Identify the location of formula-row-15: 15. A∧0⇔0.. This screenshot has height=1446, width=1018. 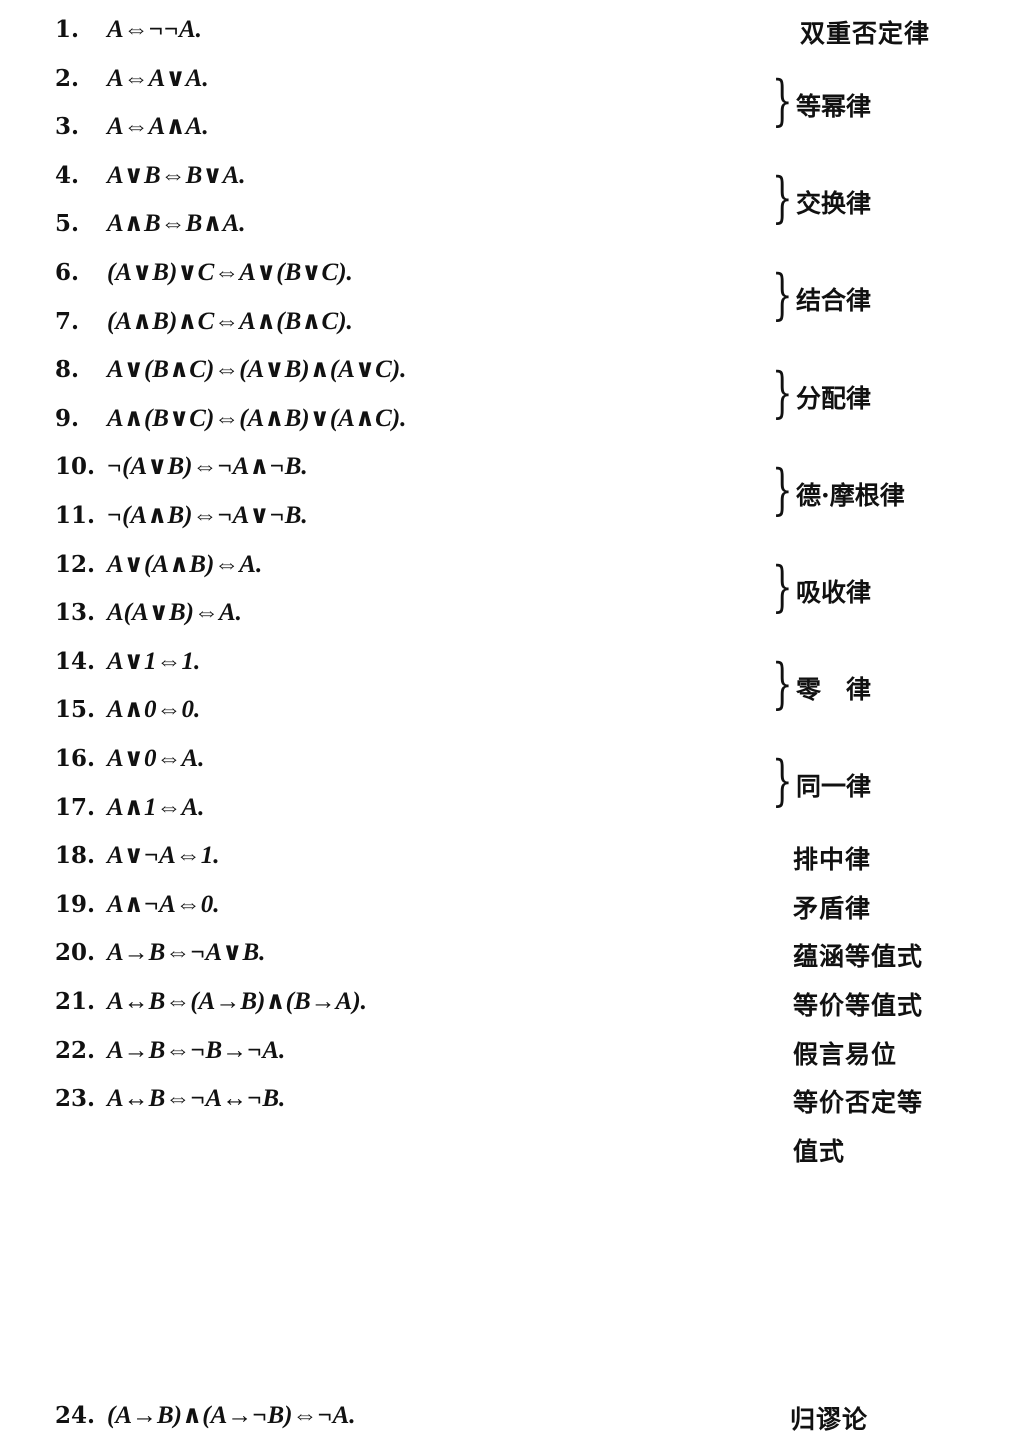
(127, 710).